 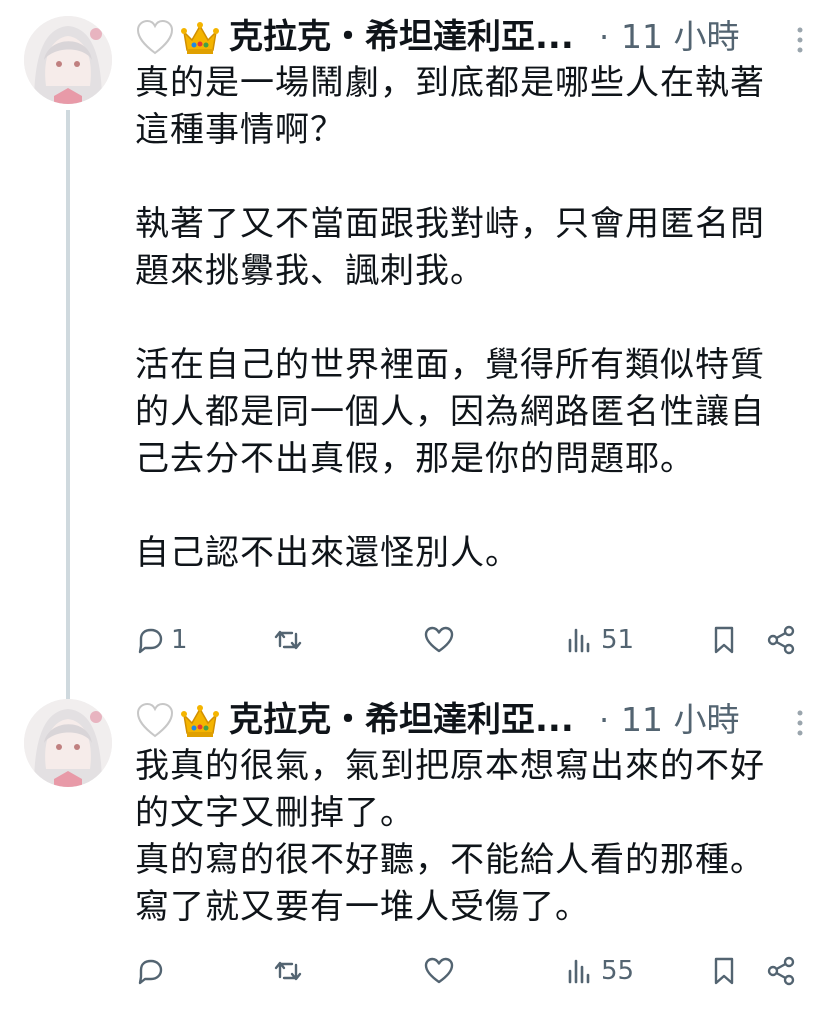 What do you see at coordinates (618, 640) in the screenshot?
I see `view-count: 51` at bounding box center [618, 640].